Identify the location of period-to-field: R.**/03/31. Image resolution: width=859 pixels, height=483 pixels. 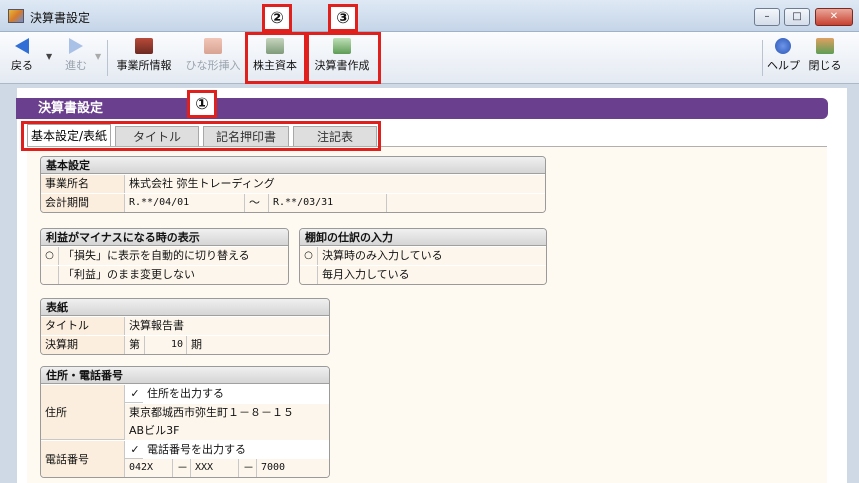
(328, 203).